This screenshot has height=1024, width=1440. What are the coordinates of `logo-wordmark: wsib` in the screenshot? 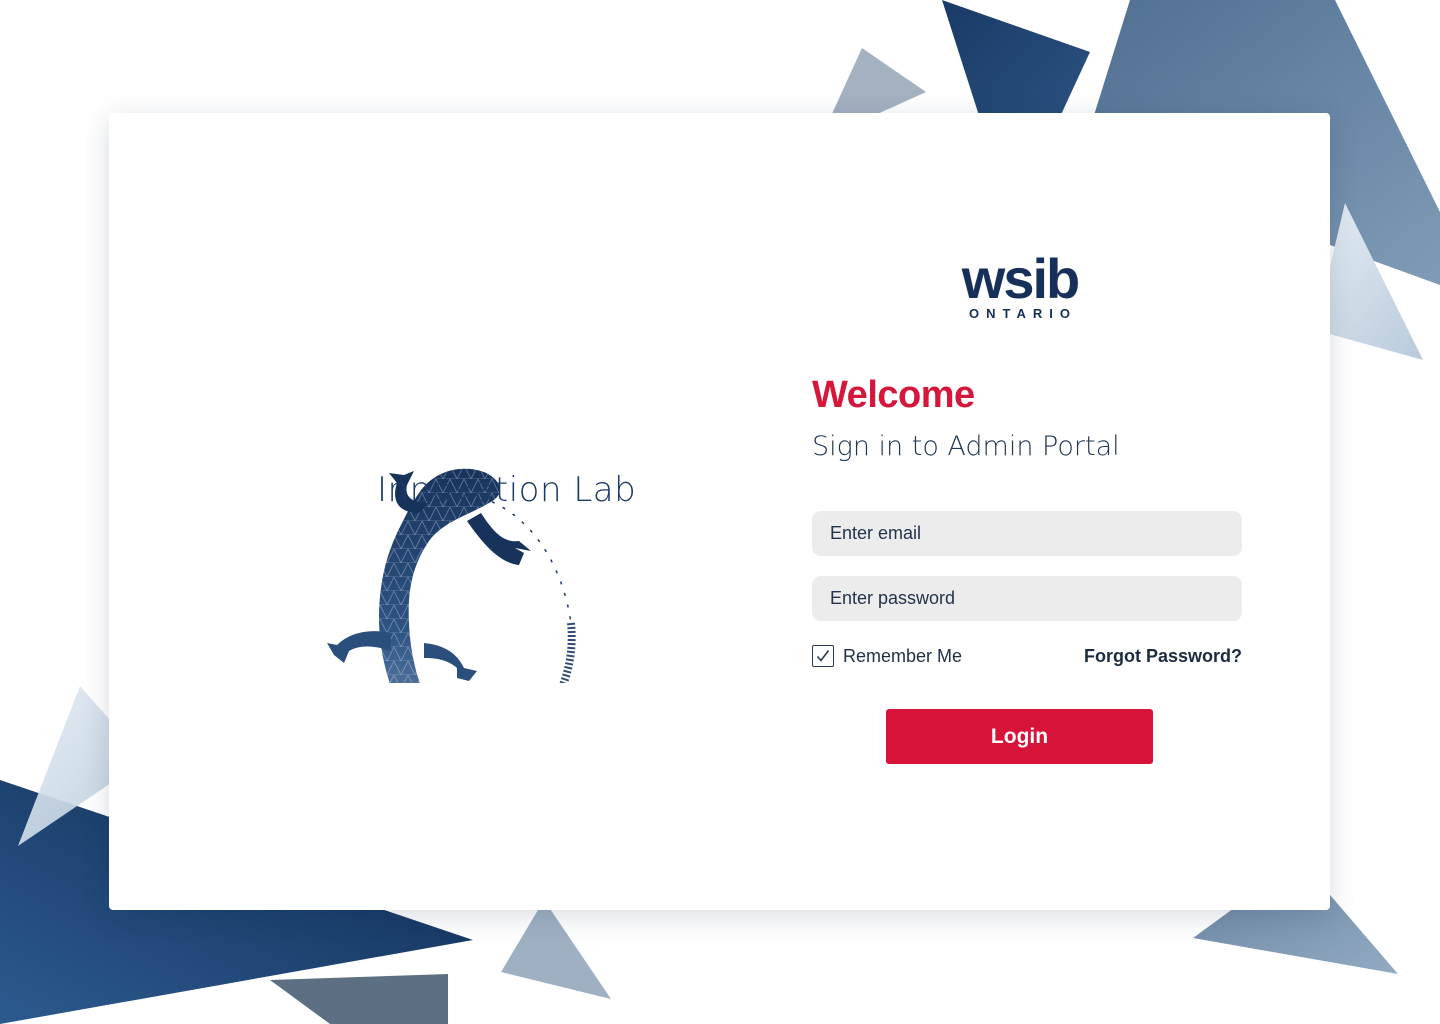 It's located at (1020, 278).